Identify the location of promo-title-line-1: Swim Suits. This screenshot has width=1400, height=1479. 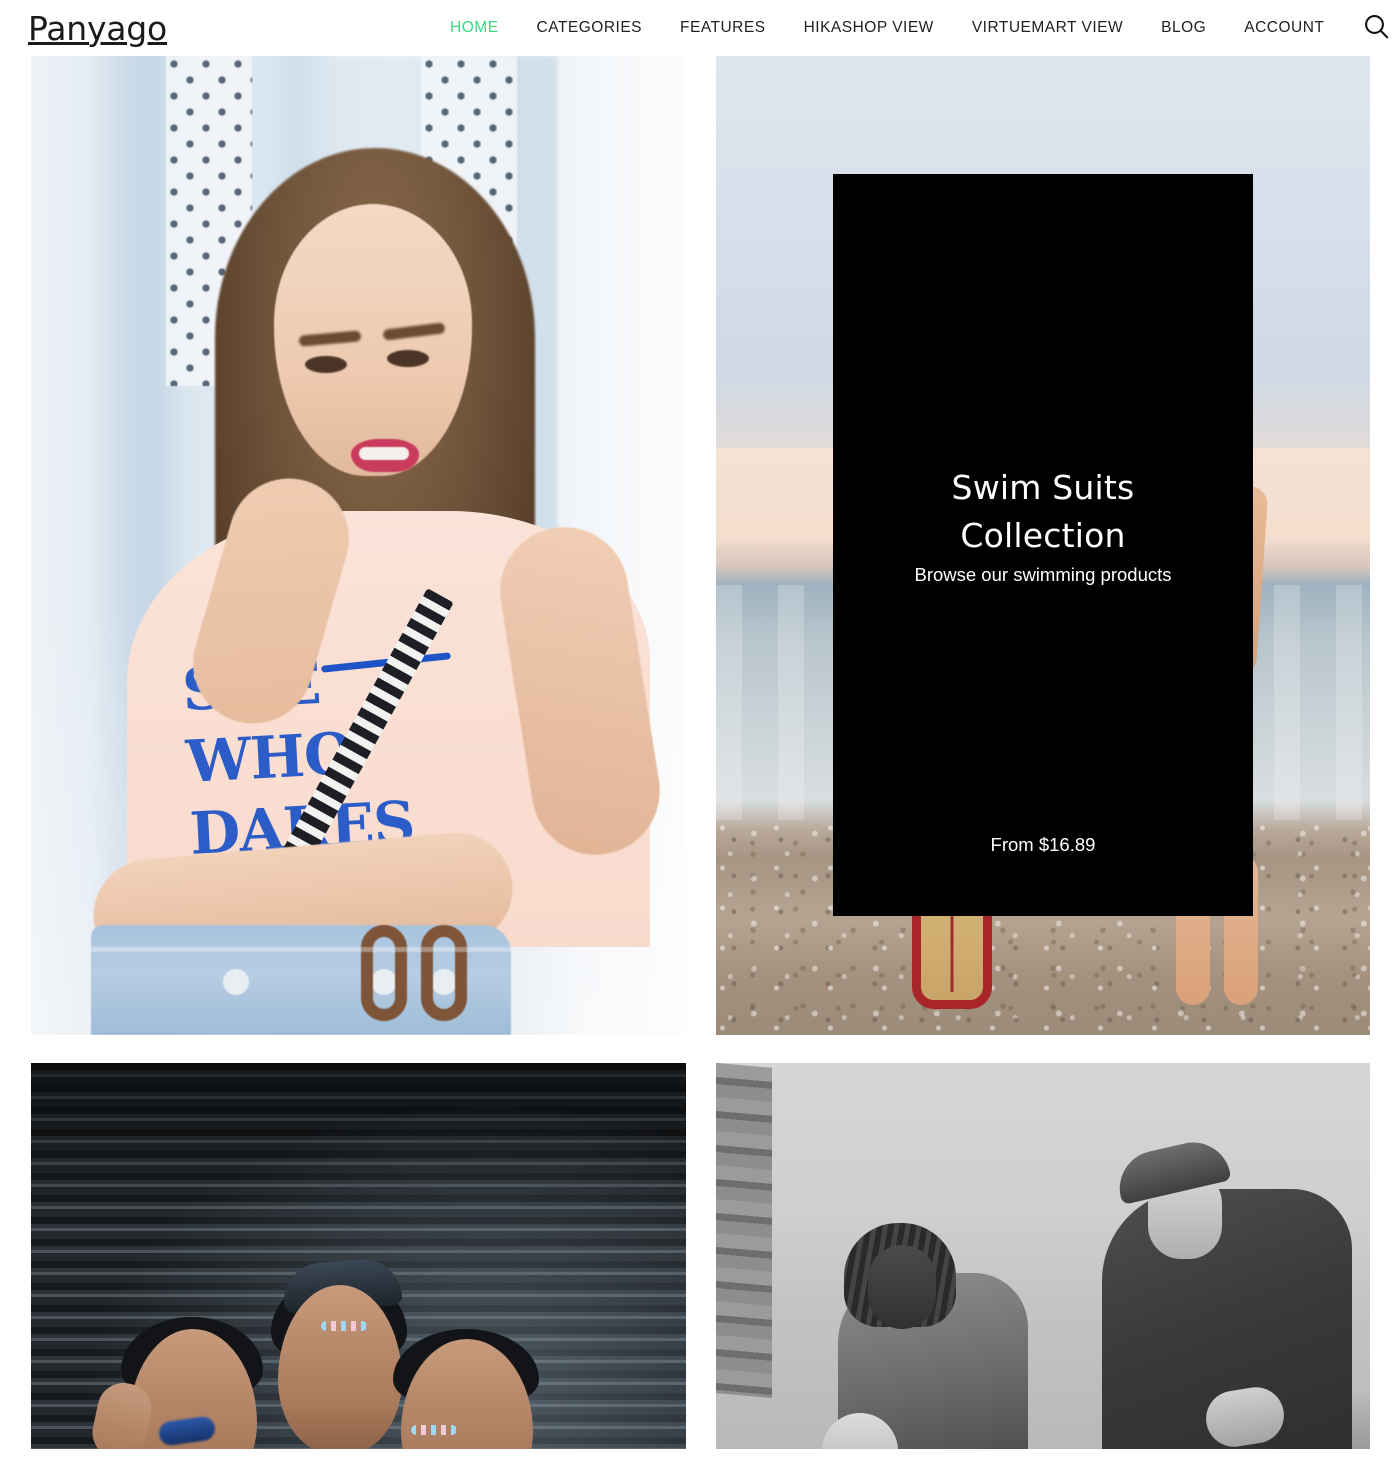
(1043, 487).